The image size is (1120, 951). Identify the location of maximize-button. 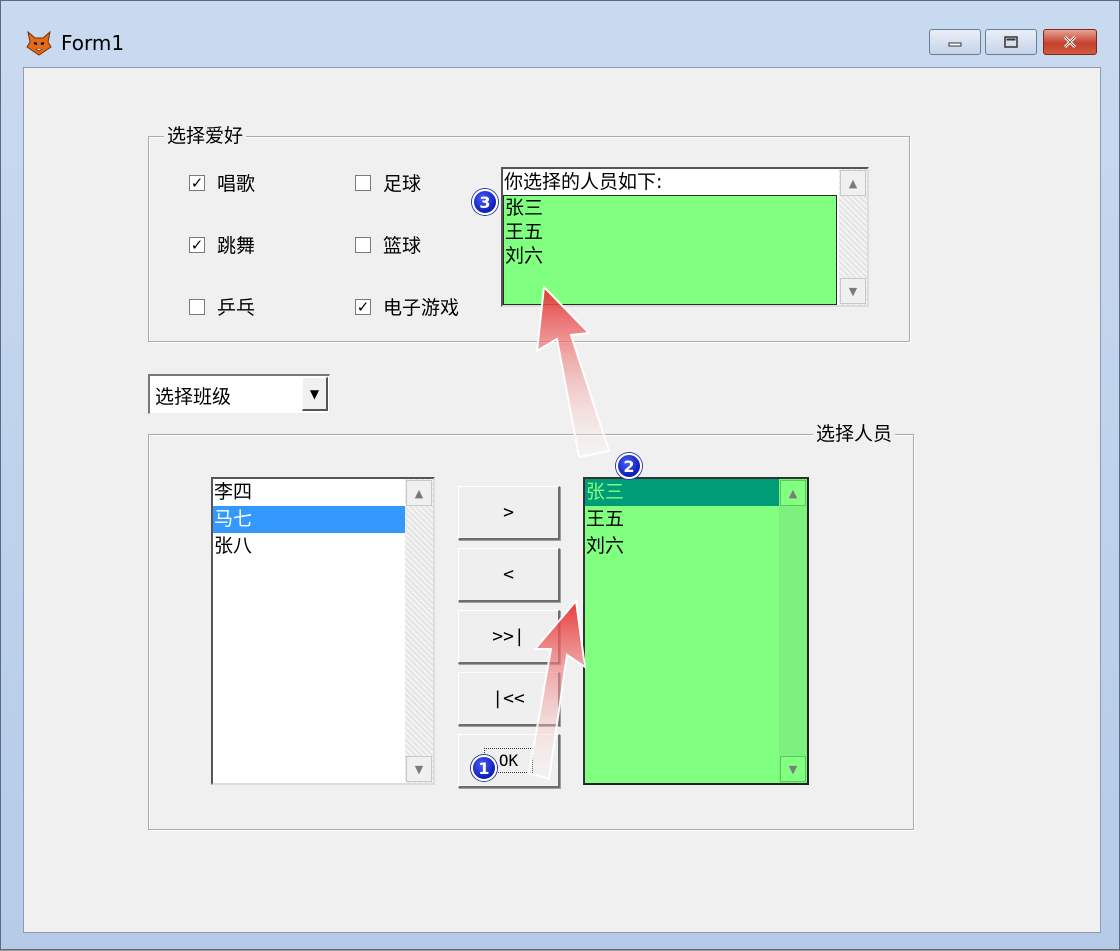
(1011, 42).